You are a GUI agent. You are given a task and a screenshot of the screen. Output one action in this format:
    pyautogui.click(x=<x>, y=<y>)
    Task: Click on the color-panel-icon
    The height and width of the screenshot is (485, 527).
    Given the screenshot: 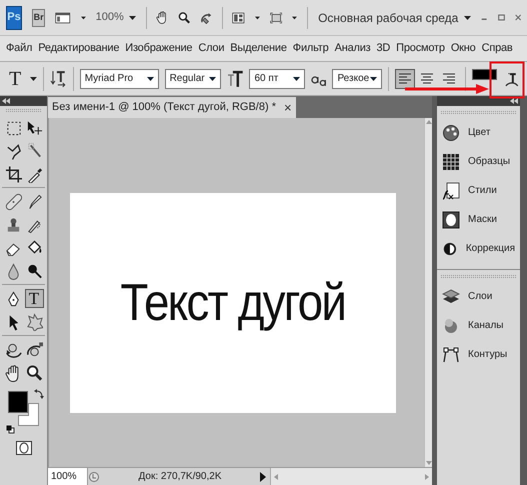 What is the action you would take?
    pyautogui.click(x=451, y=133)
    